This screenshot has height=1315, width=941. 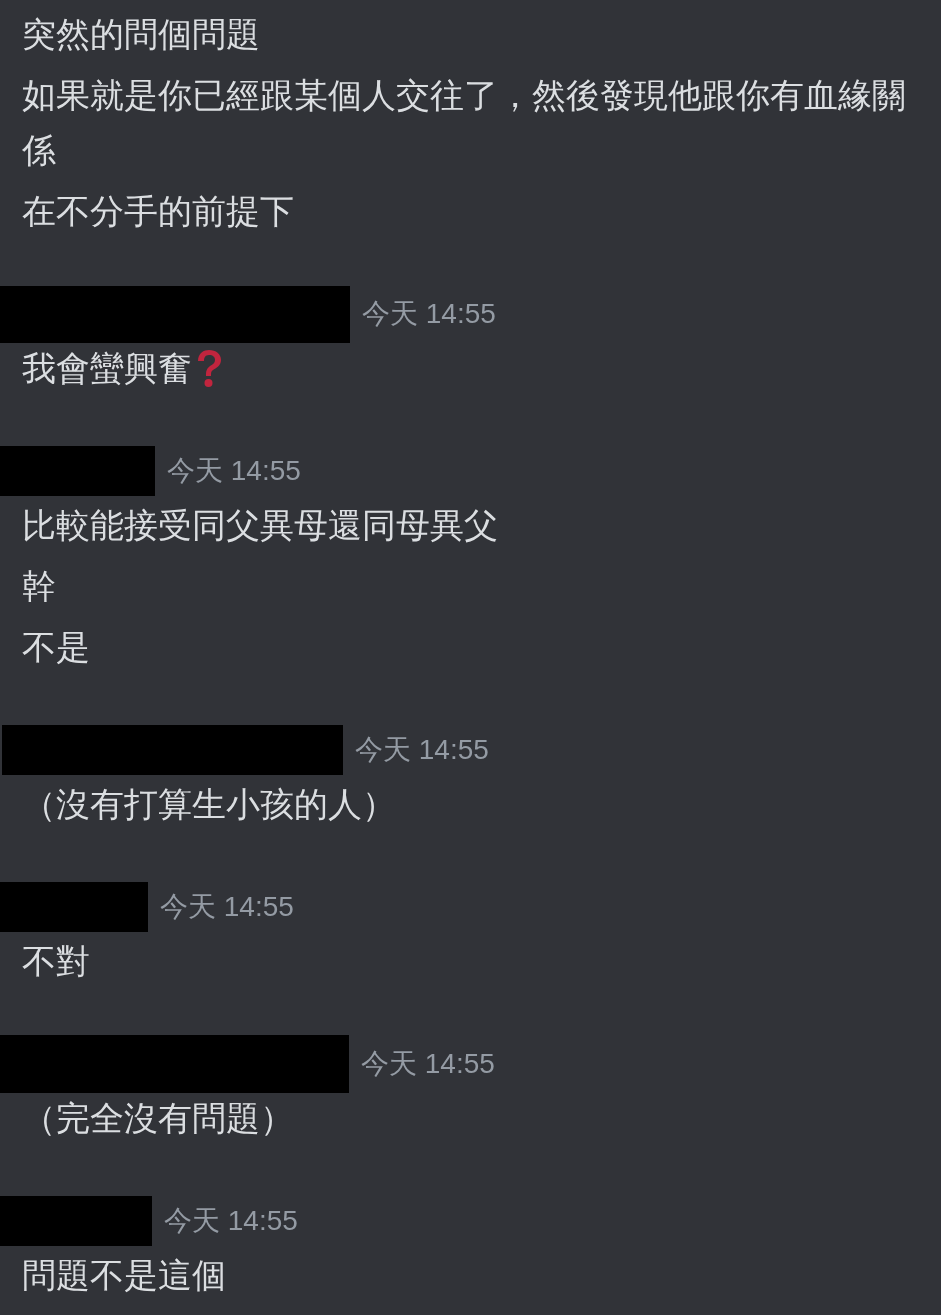 What do you see at coordinates (107, 368) in the screenshot?
I see `message-text: 我會蠻興奮` at bounding box center [107, 368].